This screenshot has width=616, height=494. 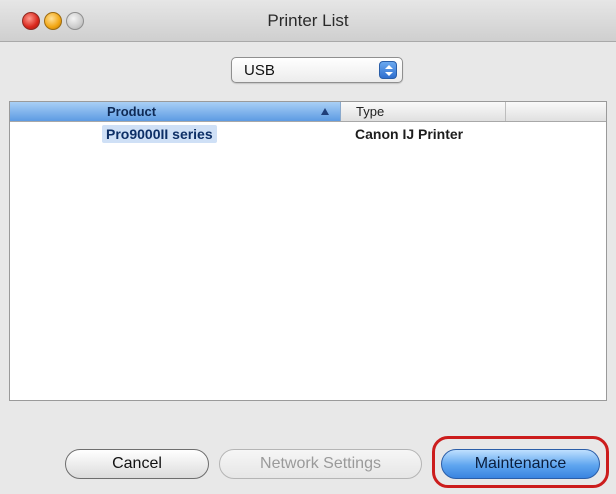 I want to click on connection-type-value: USB, so click(x=259, y=70).